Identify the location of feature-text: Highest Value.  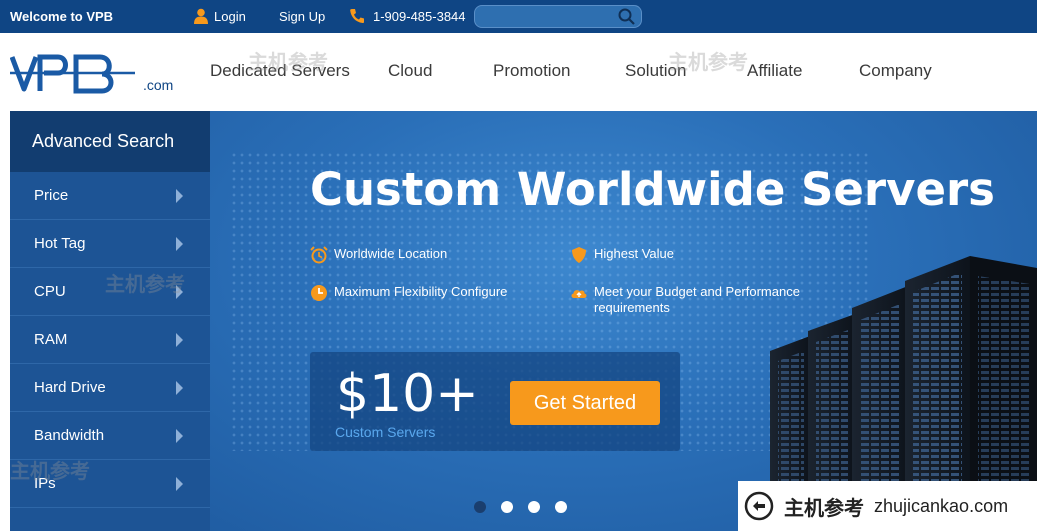
(634, 253).